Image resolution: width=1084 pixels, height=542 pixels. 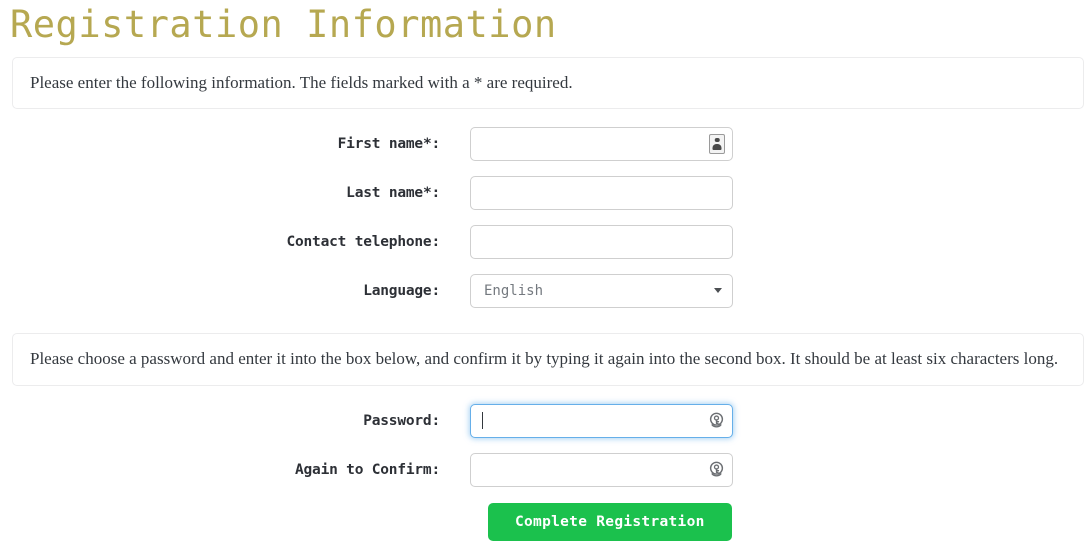 I want to click on form-row-first-name: First name*:, so click(x=542, y=143).